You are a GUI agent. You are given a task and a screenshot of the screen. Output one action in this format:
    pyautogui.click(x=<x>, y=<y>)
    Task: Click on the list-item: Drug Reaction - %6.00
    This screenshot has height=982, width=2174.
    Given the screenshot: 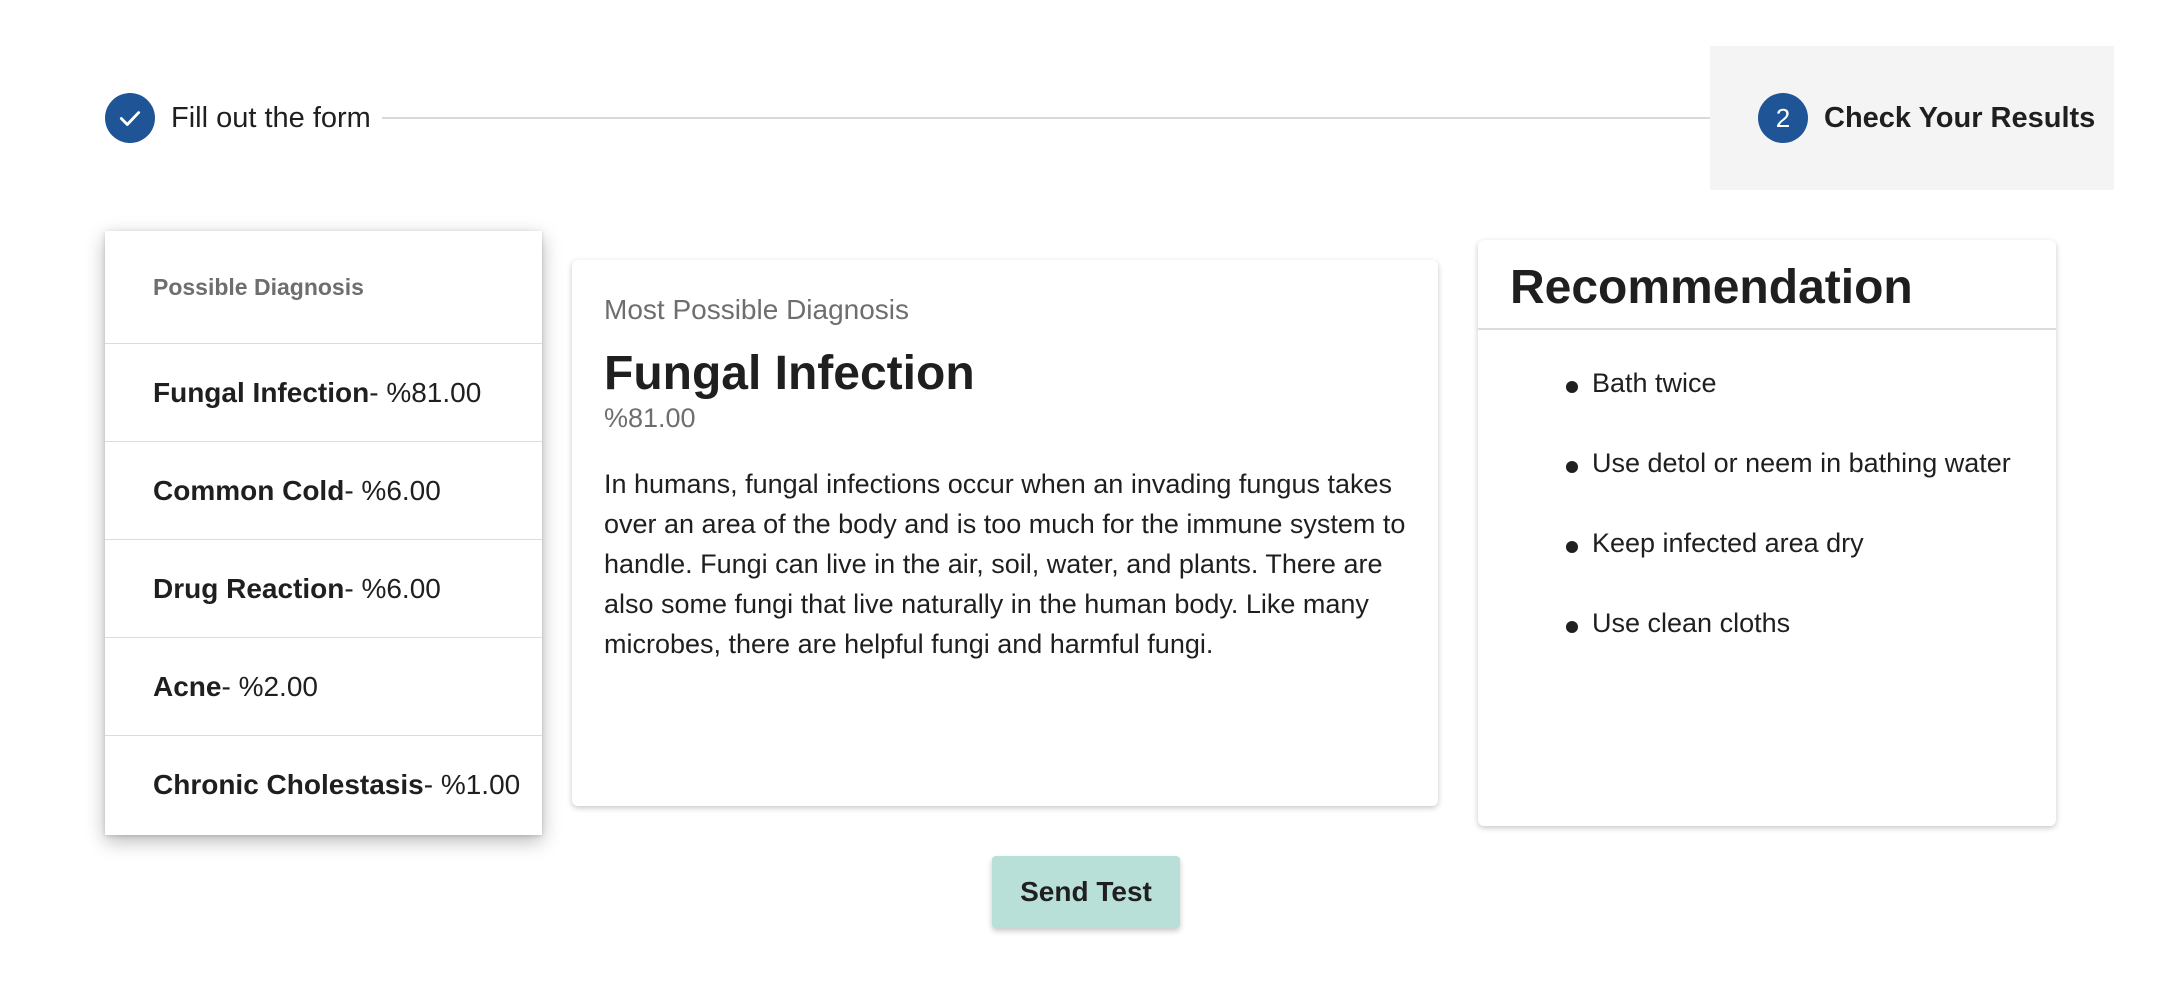 What is the action you would take?
    pyautogui.click(x=323, y=589)
    